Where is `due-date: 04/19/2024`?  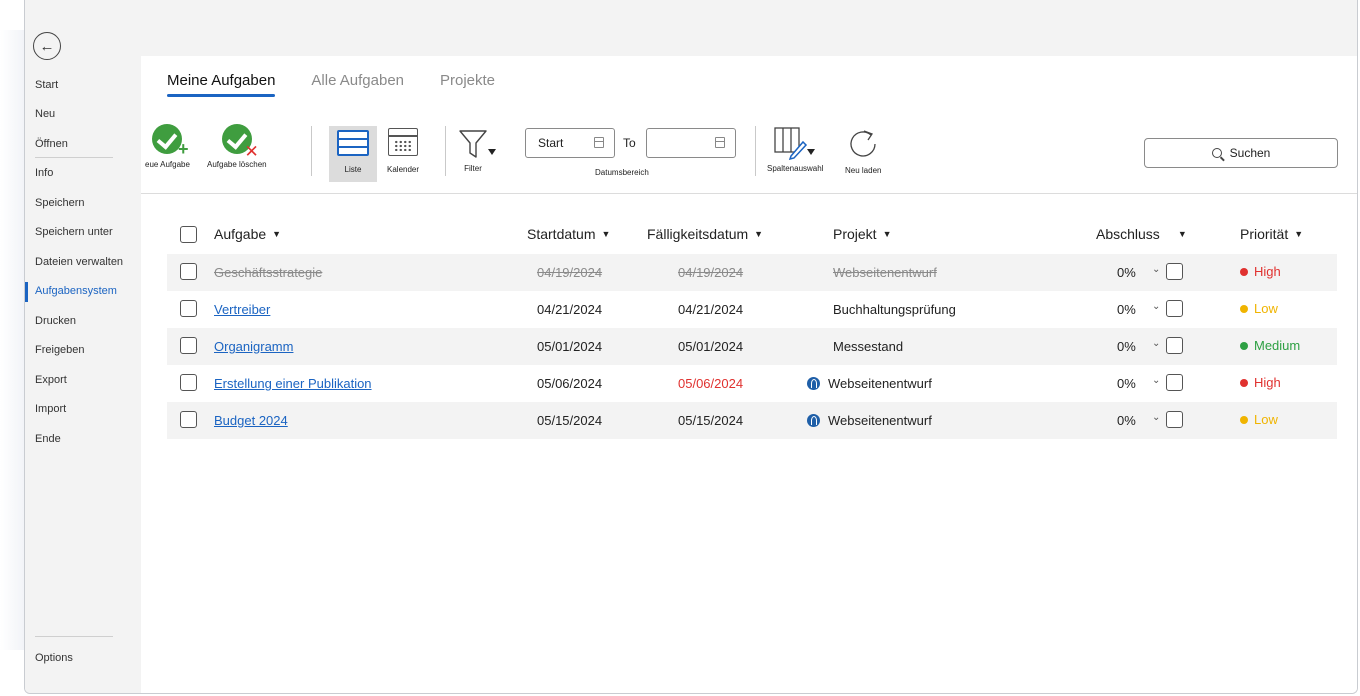
due-date: 04/19/2024 is located at coordinates (711, 272).